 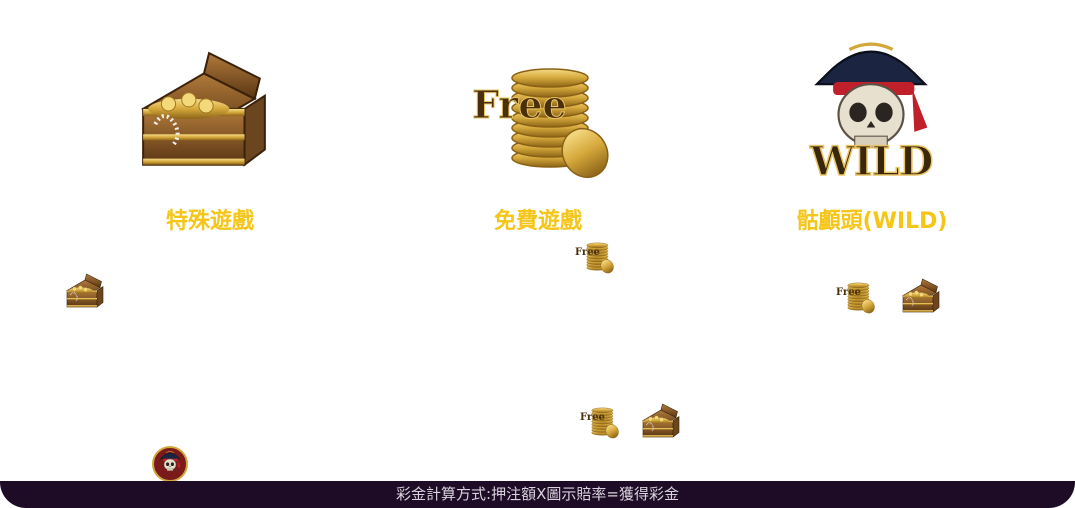 I want to click on free-label: Free, so click(x=520, y=105).